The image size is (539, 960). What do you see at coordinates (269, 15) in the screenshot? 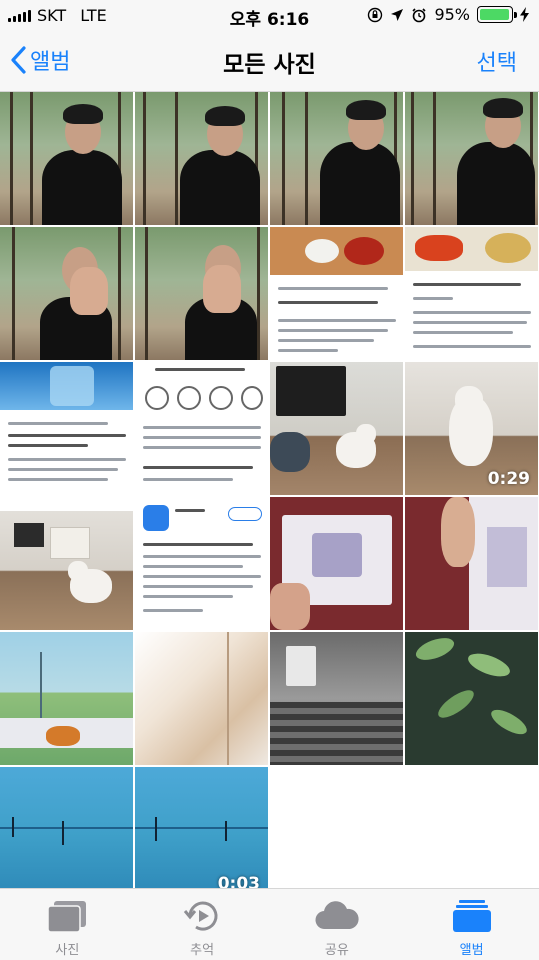
I see `status-bar: SKT LTE 오후 6:16 95%` at bounding box center [269, 15].